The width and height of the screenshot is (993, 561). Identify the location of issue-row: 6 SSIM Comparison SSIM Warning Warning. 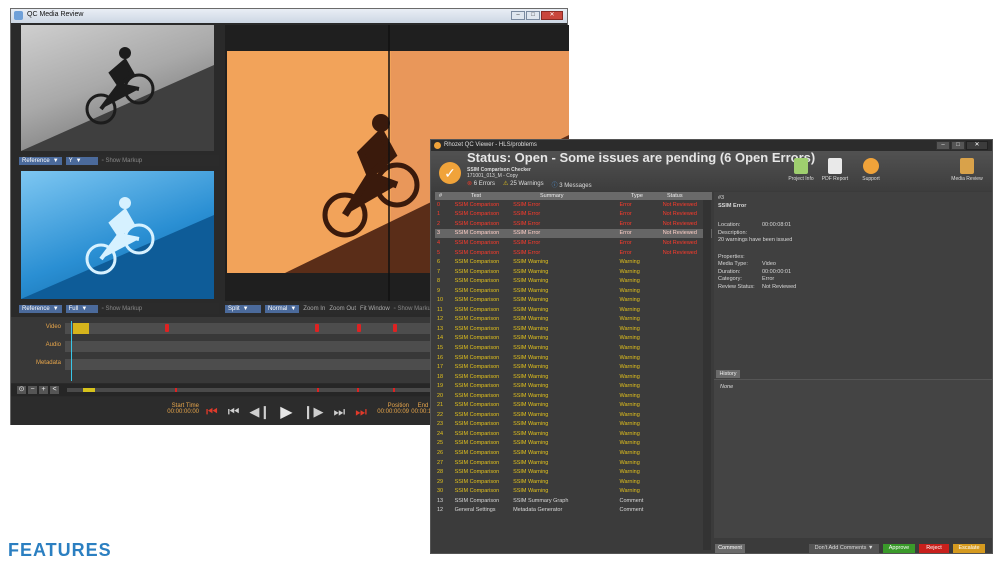
(573, 262).